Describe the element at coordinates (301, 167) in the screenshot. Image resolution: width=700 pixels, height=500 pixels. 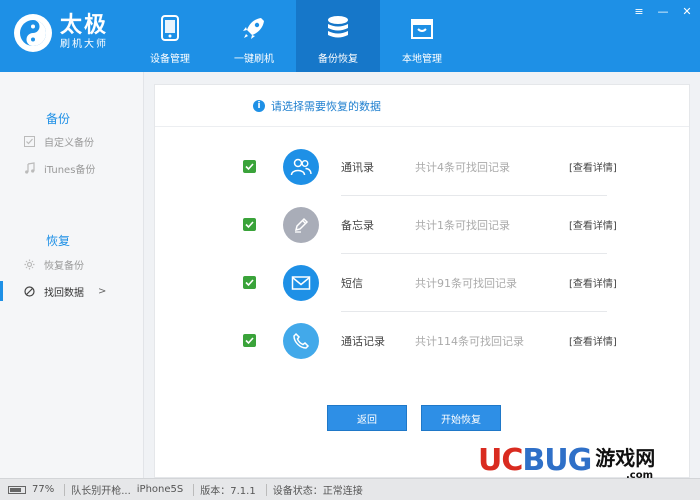
I see `contacts-icon` at that location.